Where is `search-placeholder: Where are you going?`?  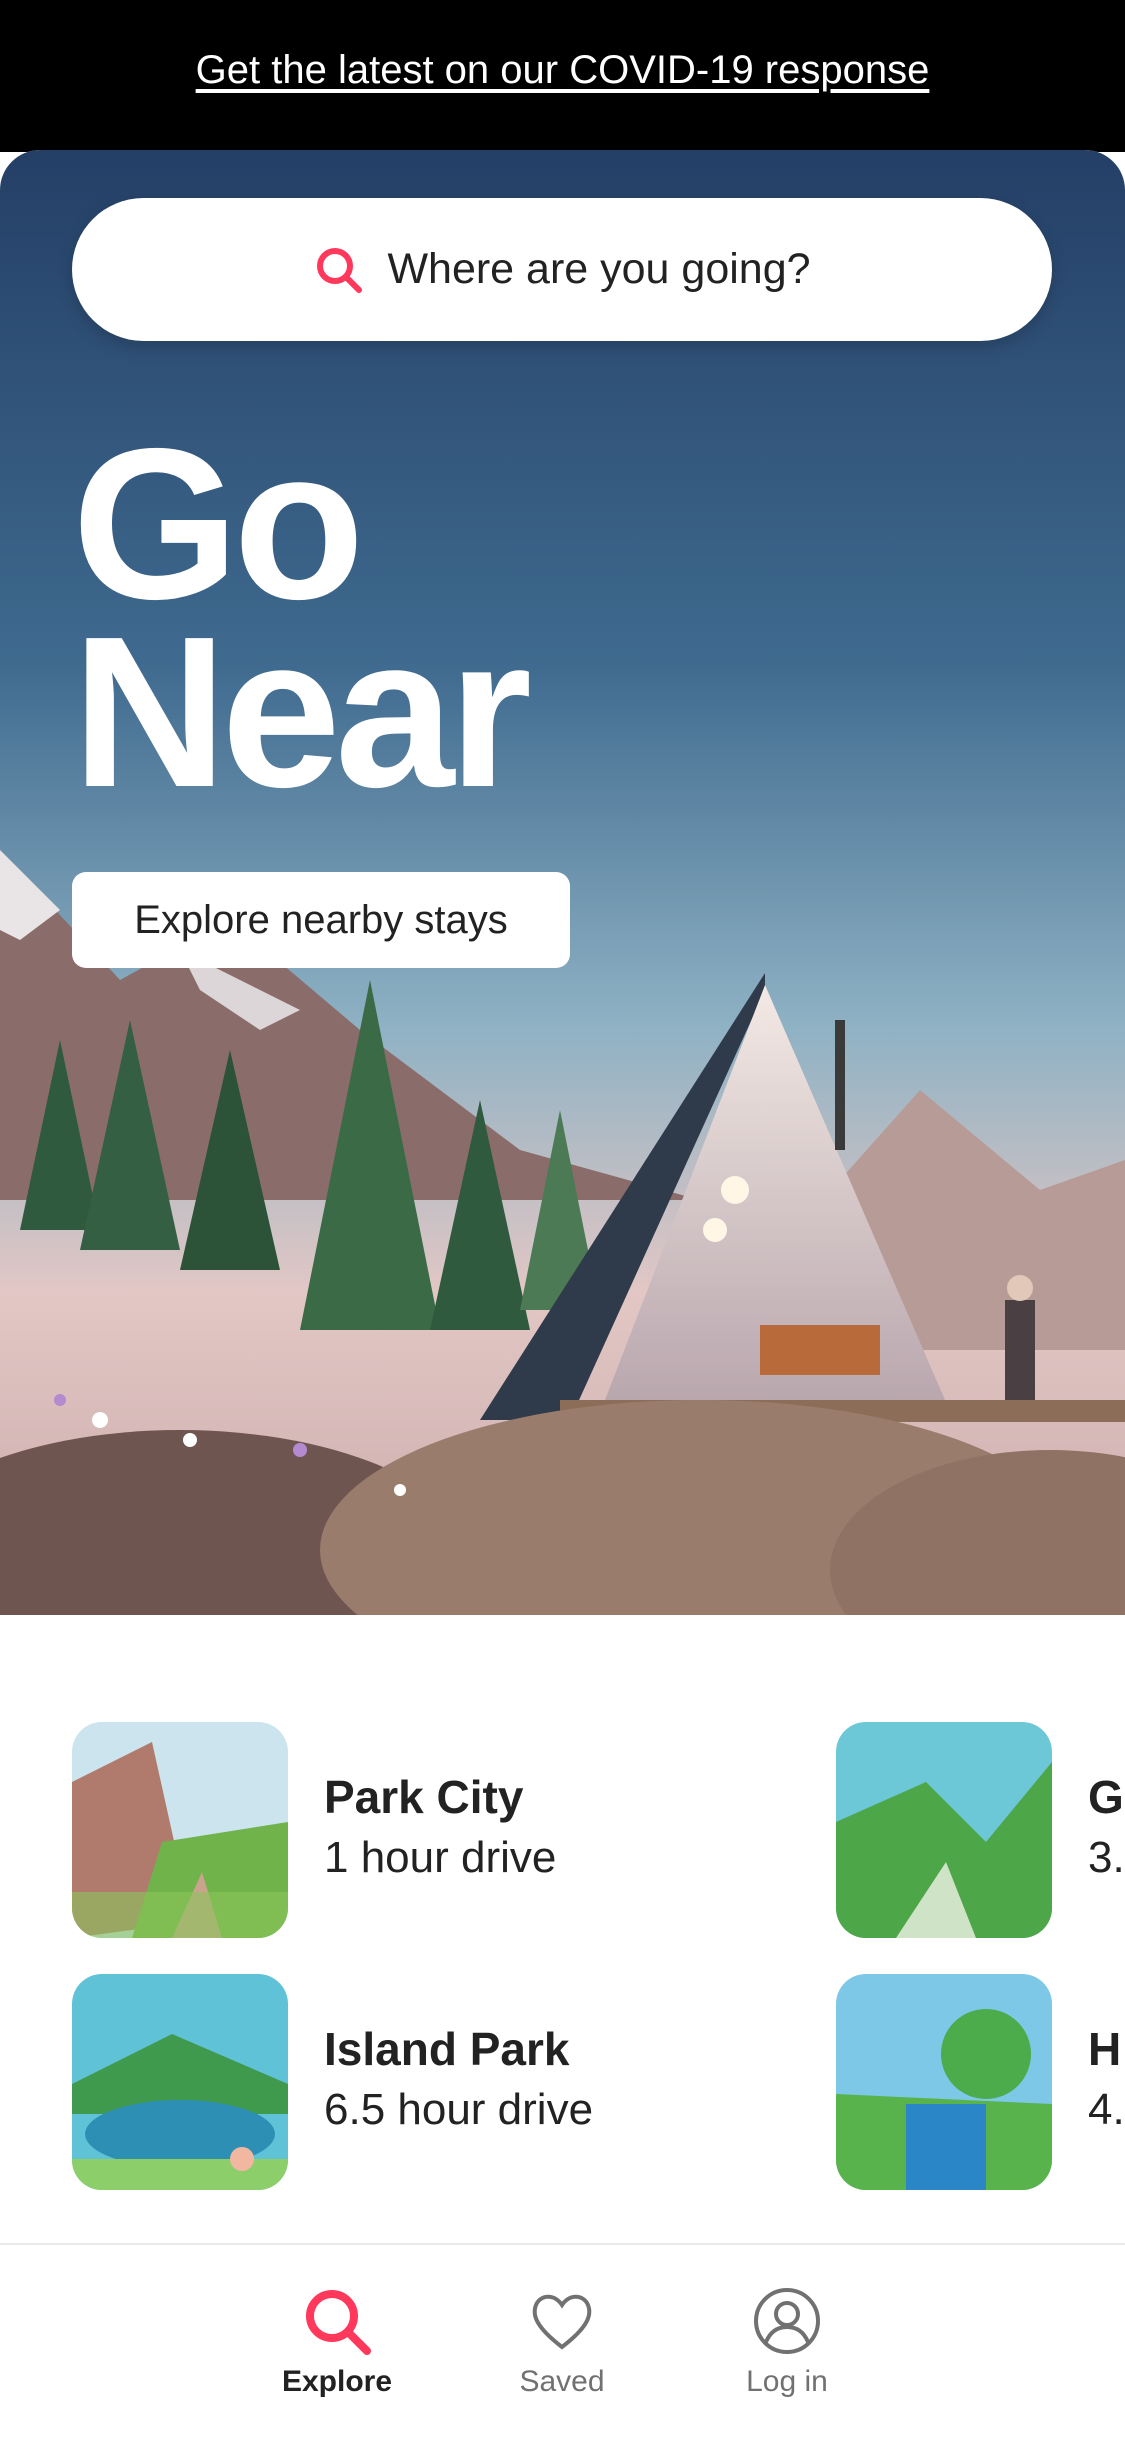
search-placeholder: Where are you going? is located at coordinates (599, 269).